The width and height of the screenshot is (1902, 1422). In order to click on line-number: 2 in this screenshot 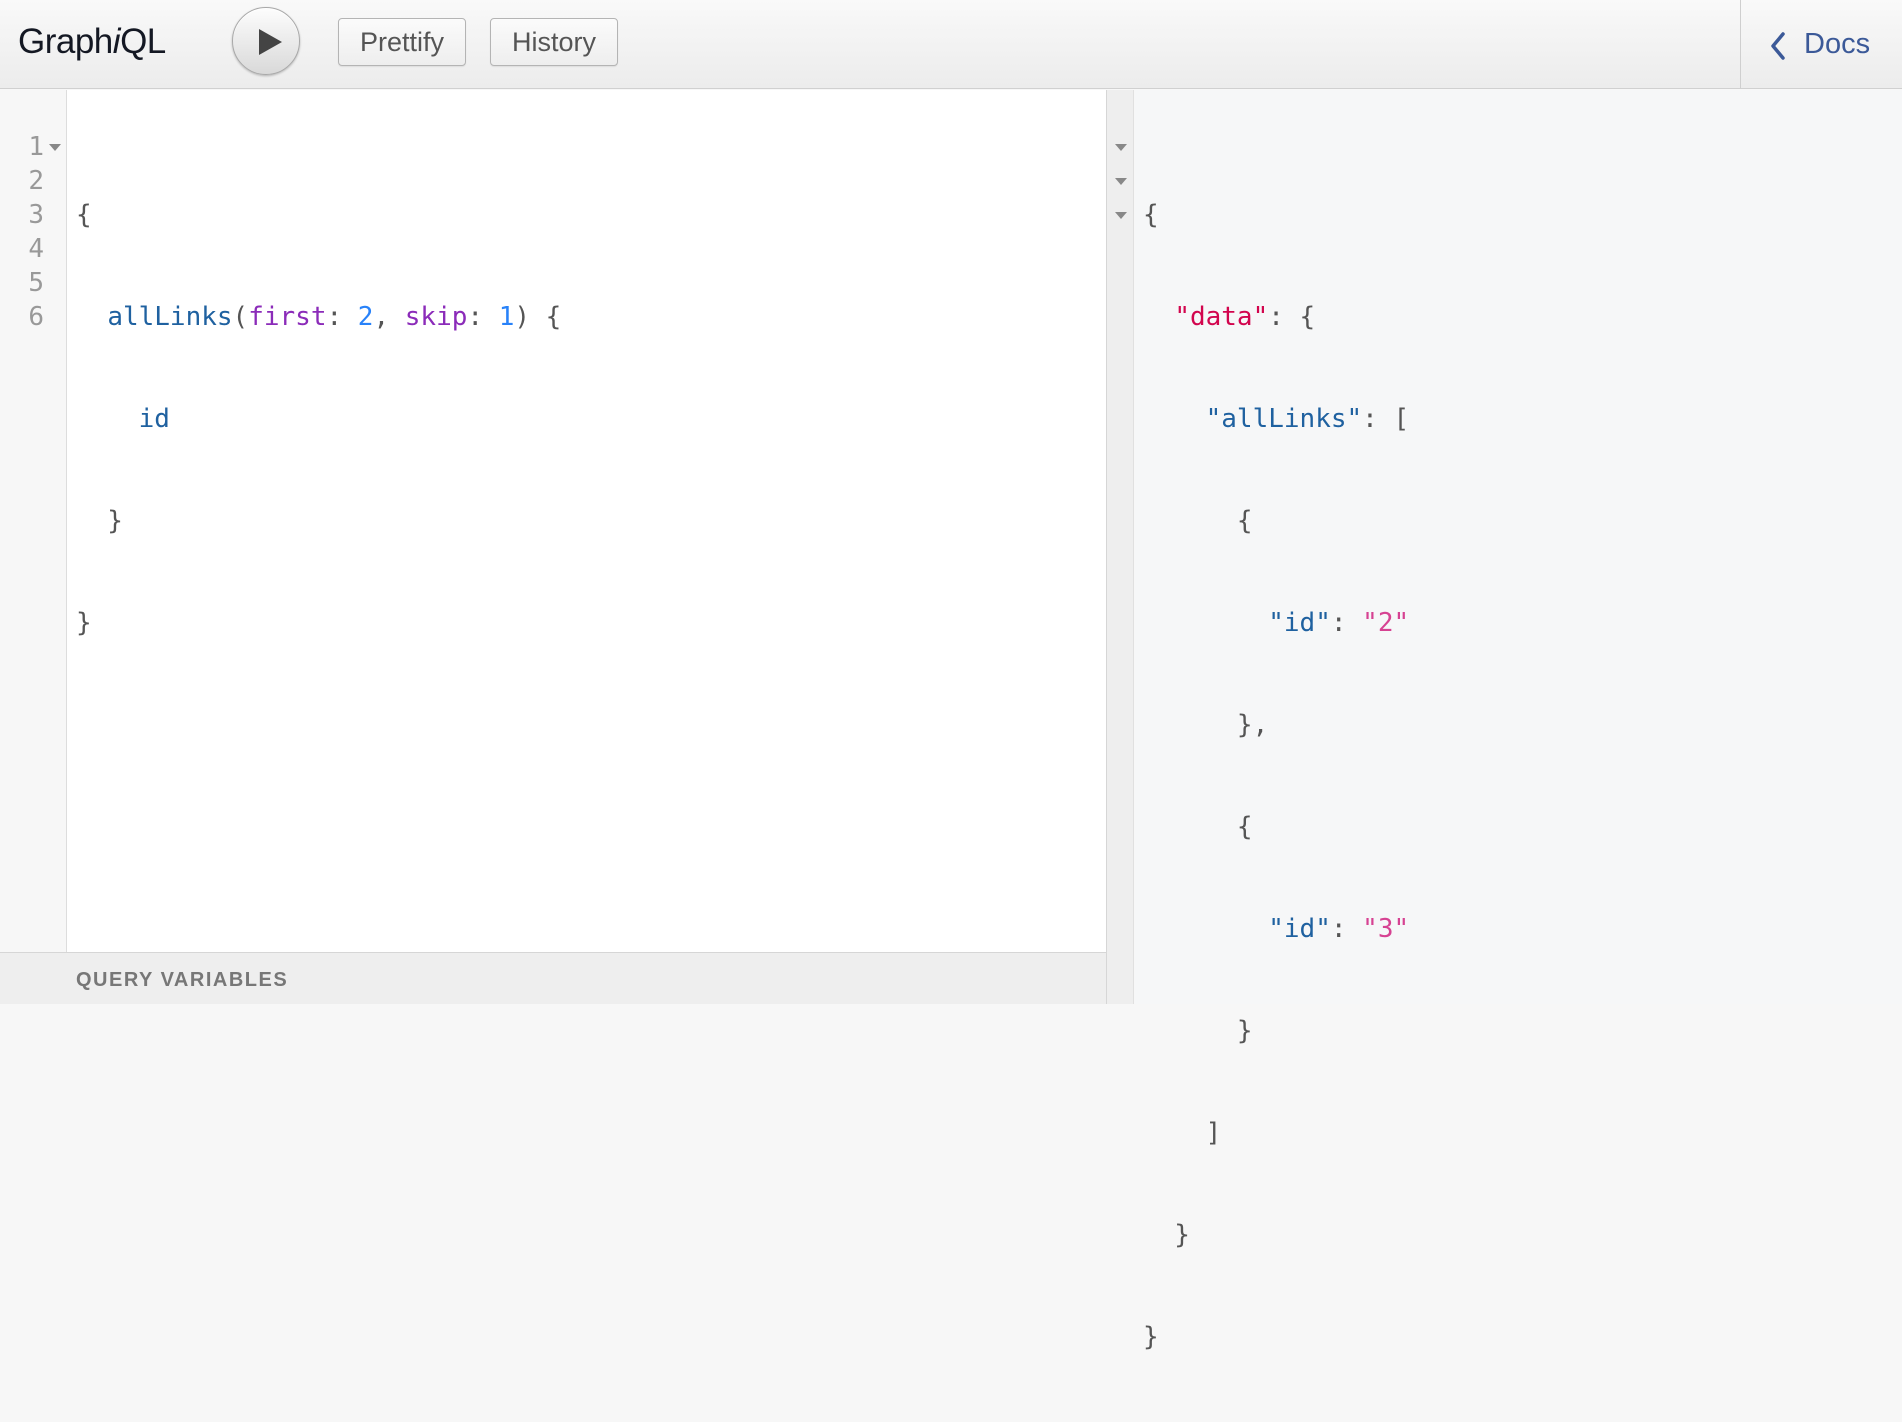, I will do `click(36, 181)`.